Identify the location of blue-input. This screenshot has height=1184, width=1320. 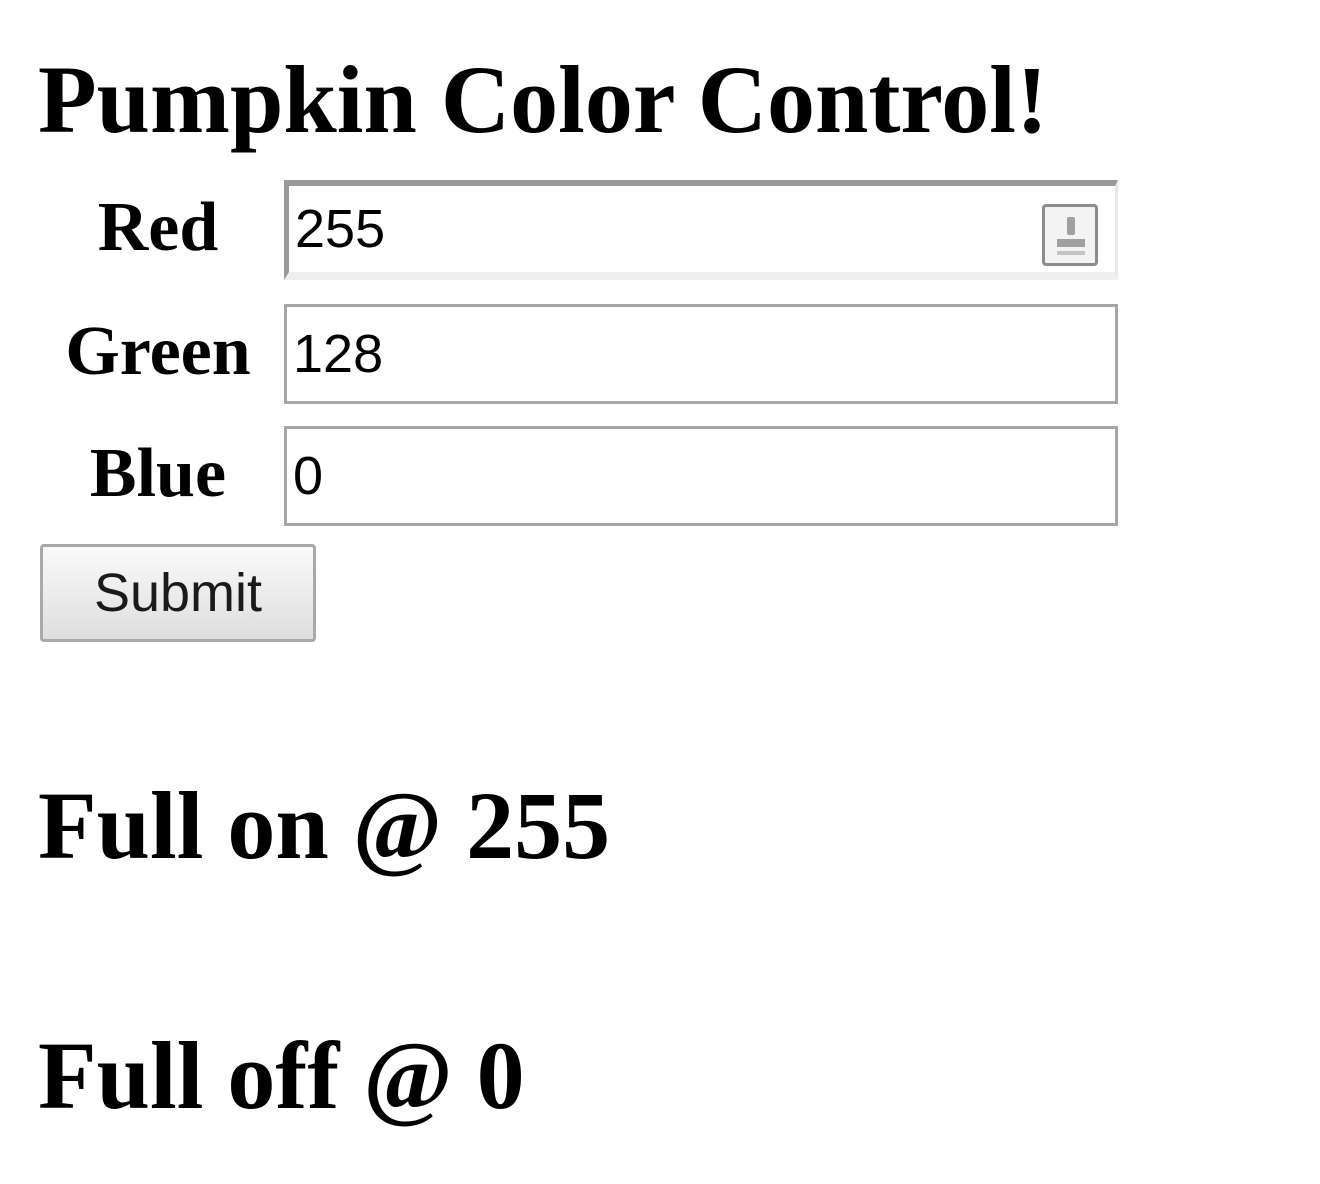
(701, 476).